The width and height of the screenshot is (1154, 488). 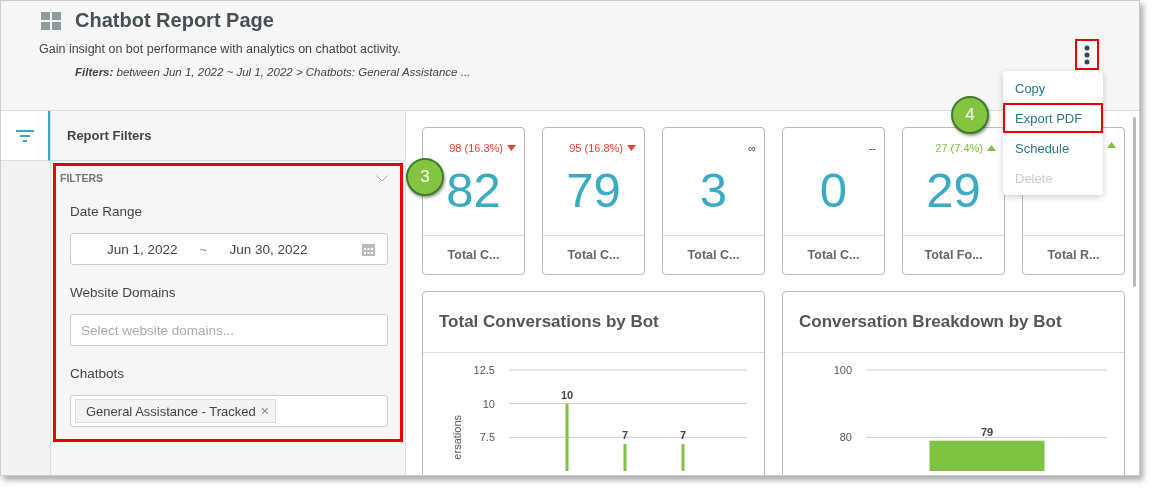 I want to click on kpi-value: 3, so click(x=713, y=190).